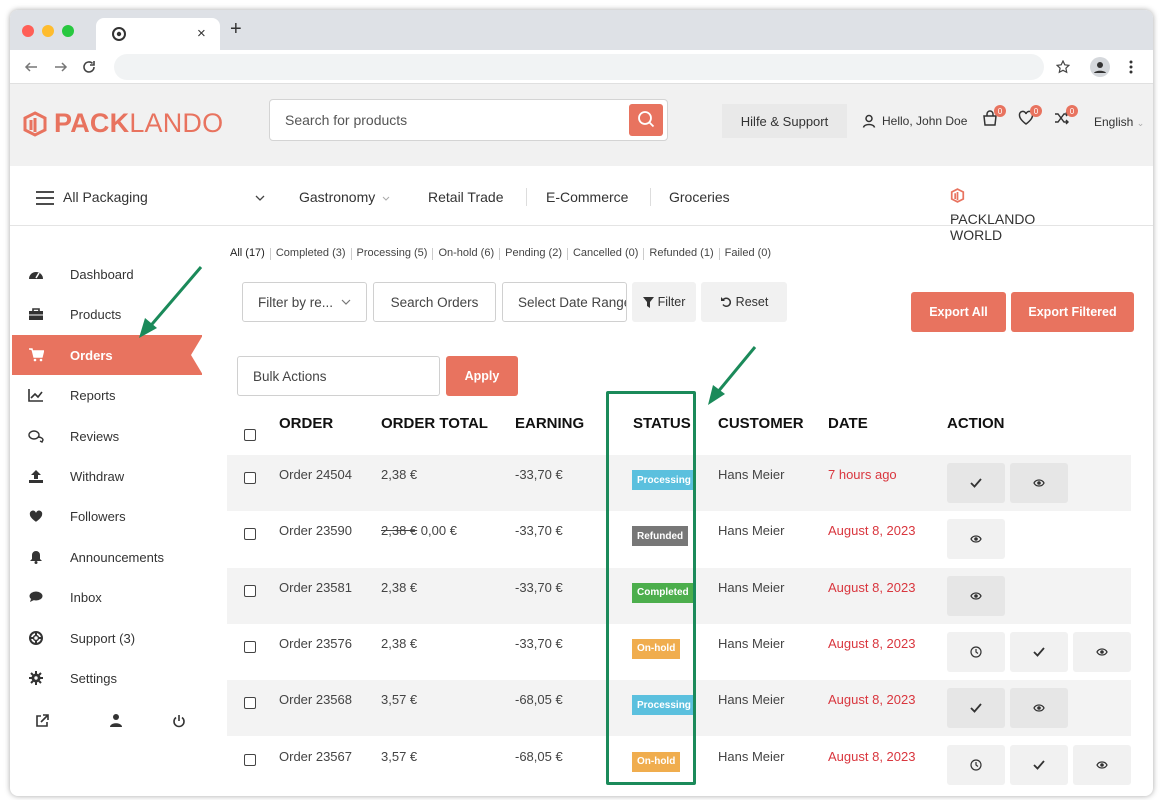 The height and width of the screenshot is (800, 1163). I want to click on site-logo: PACK LANDO, so click(122, 123).